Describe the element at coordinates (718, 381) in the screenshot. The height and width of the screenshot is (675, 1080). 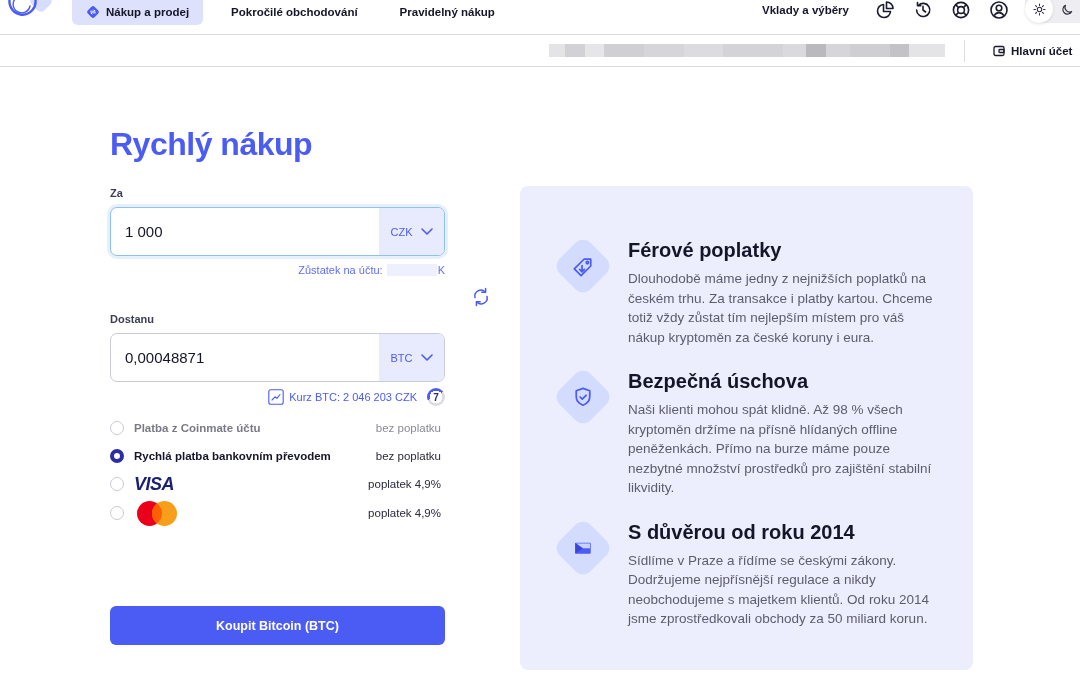
I see `feature-title: Bezpečná úschova` at that location.